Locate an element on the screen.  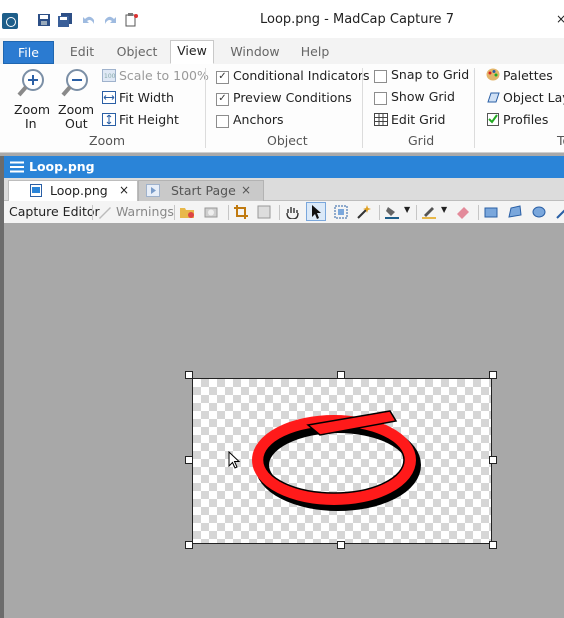
conditional-indicators-checkbox: ✓ is located at coordinates (222, 77).